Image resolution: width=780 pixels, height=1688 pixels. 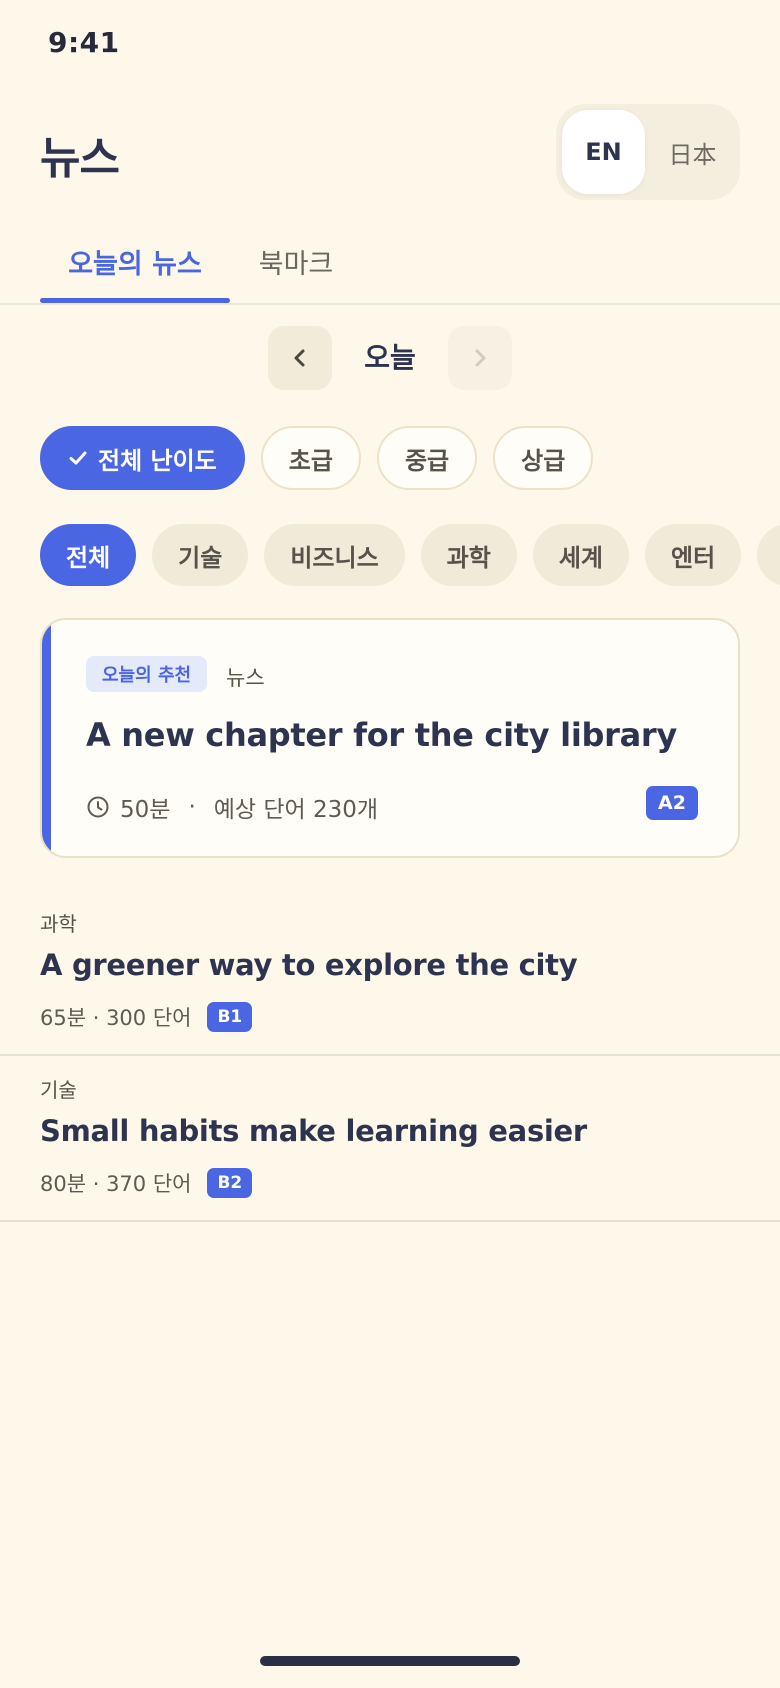 What do you see at coordinates (309, 965) in the screenshot?
I see `article-title: A greener way to explore the city` at bounding box center [309, 965].